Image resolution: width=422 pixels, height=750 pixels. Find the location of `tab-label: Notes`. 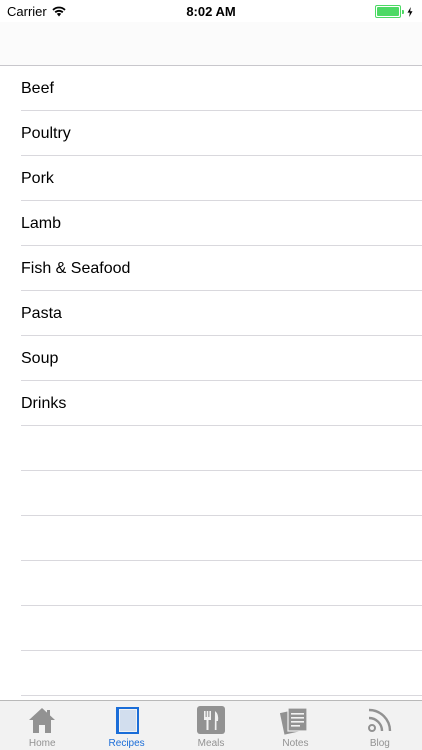

tab-label: Notes is located at coordinates (295, 743).